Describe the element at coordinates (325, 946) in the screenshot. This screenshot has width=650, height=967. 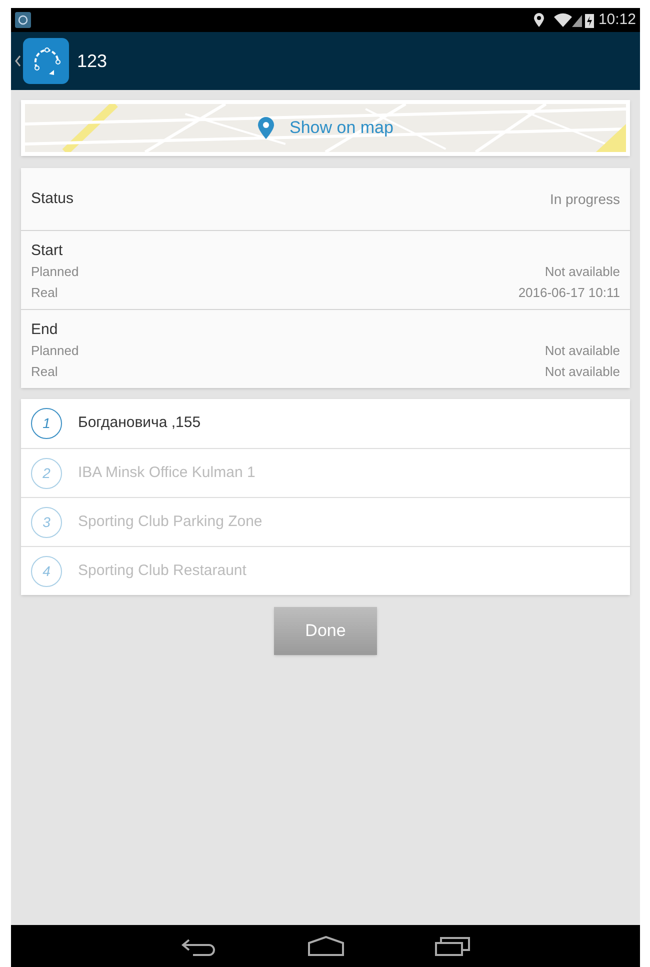
I see `home-icon` at that location.